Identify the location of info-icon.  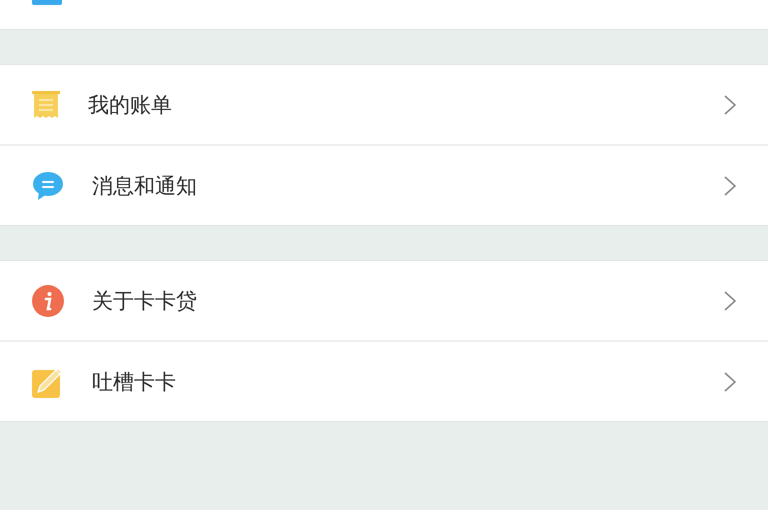
(48, 300).